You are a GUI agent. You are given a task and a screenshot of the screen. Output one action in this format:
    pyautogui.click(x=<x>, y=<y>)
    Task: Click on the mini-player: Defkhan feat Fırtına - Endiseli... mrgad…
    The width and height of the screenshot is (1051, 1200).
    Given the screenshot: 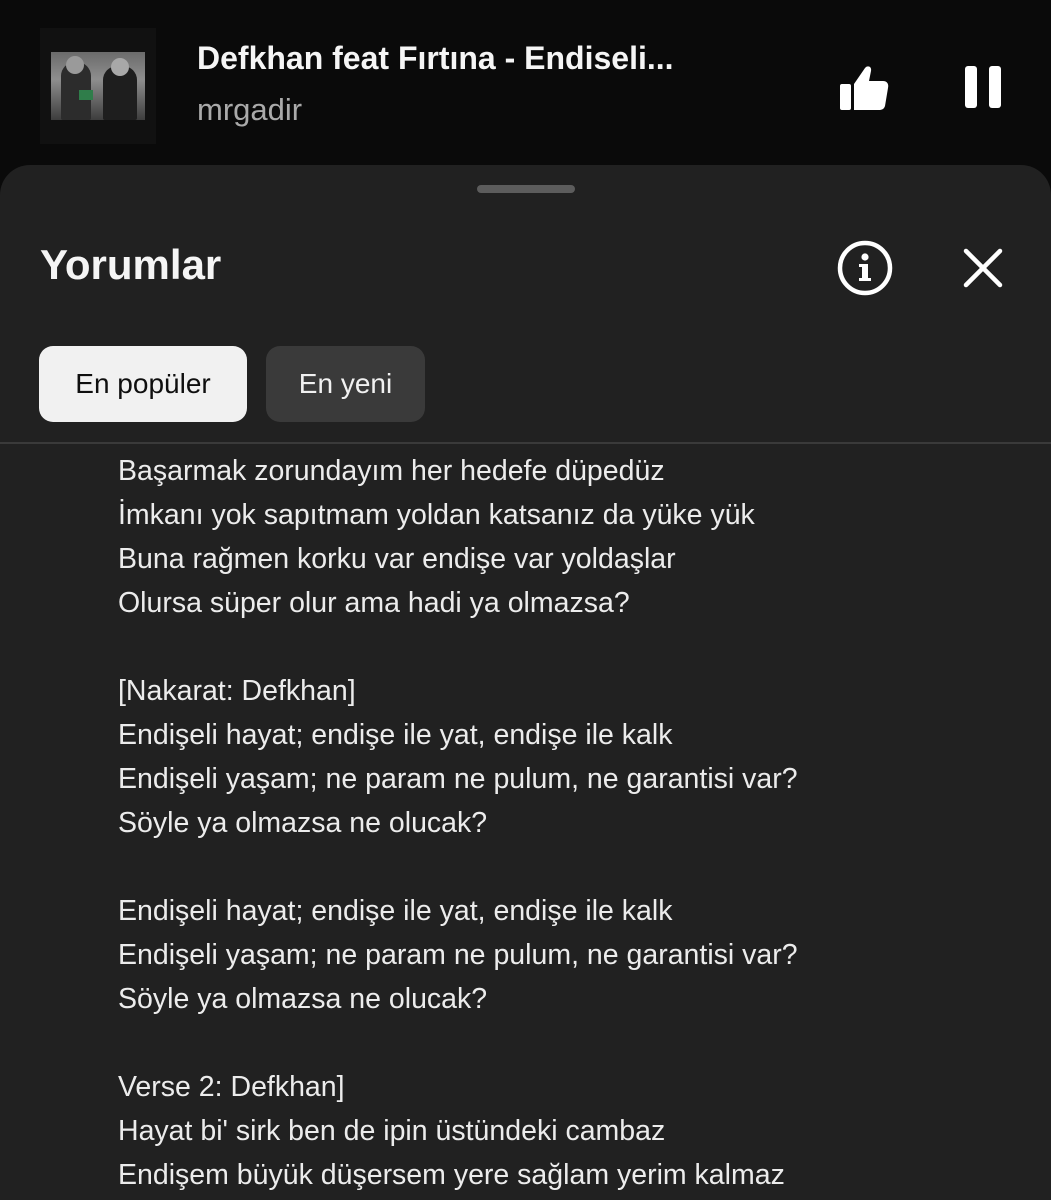 What is the action you would take?
    pyautogui.click(x=525, y=87)
    